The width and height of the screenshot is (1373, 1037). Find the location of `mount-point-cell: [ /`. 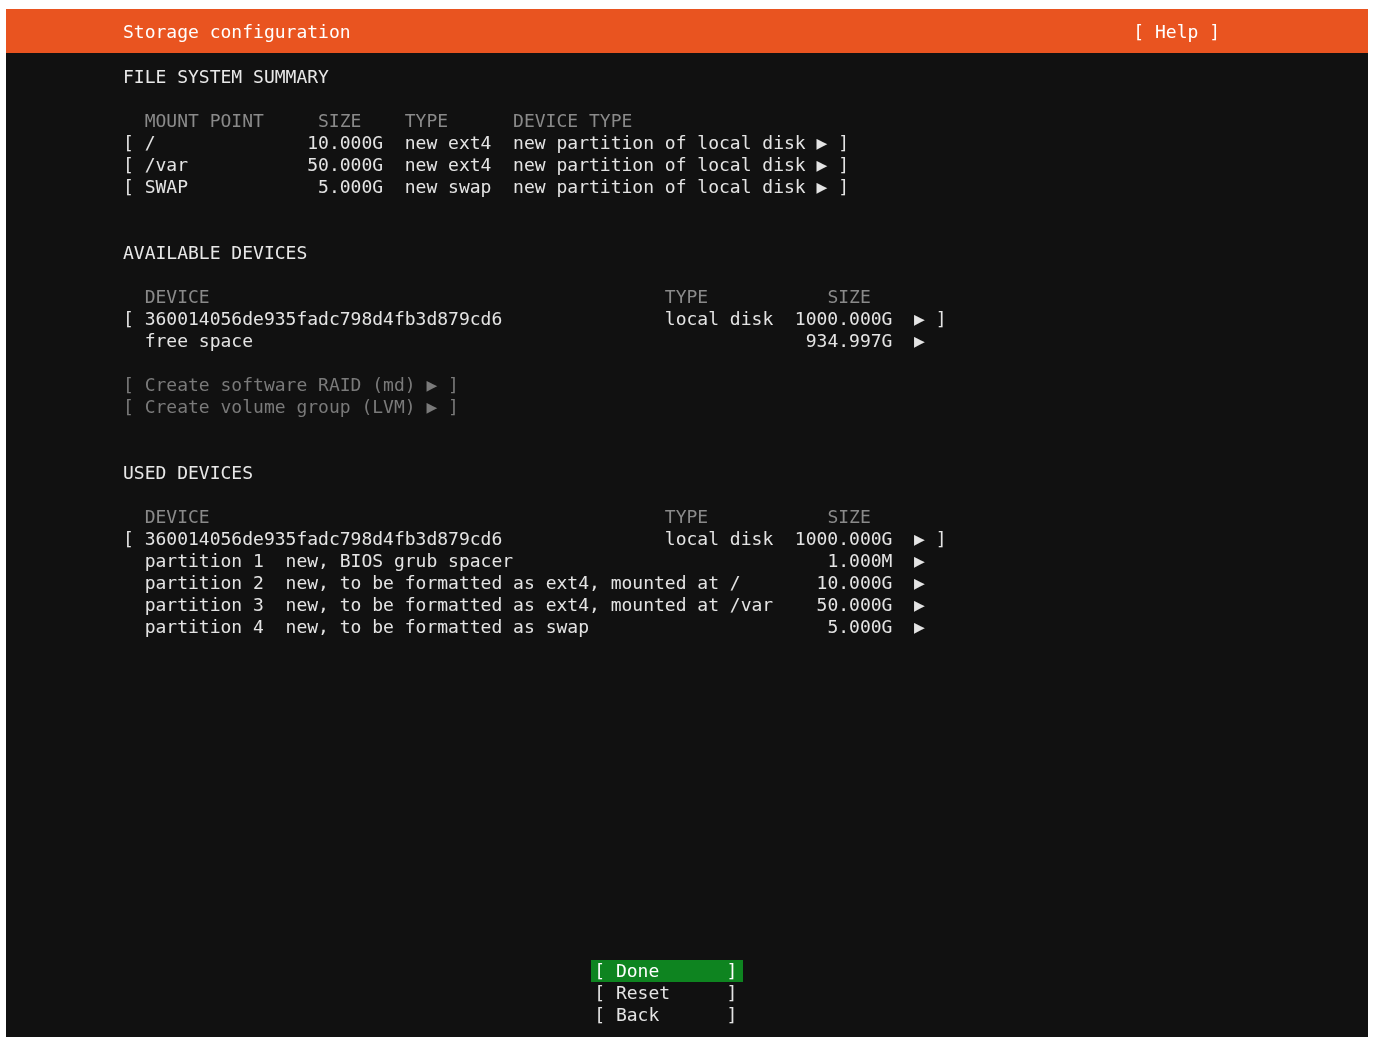

mount-point-cell: [ / is located at coordinates (210, 143).